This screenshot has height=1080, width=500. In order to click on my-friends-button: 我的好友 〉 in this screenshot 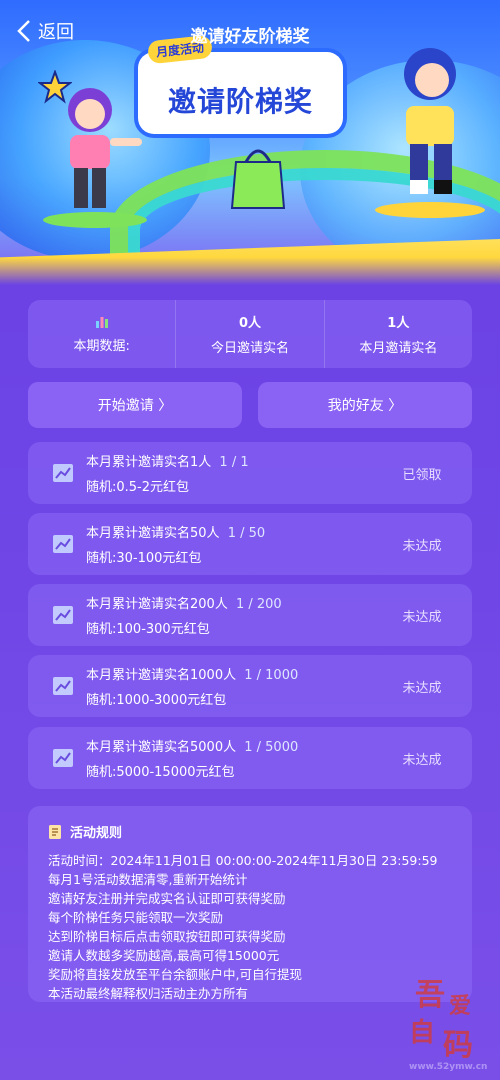, I will do `click(365, 405)`.